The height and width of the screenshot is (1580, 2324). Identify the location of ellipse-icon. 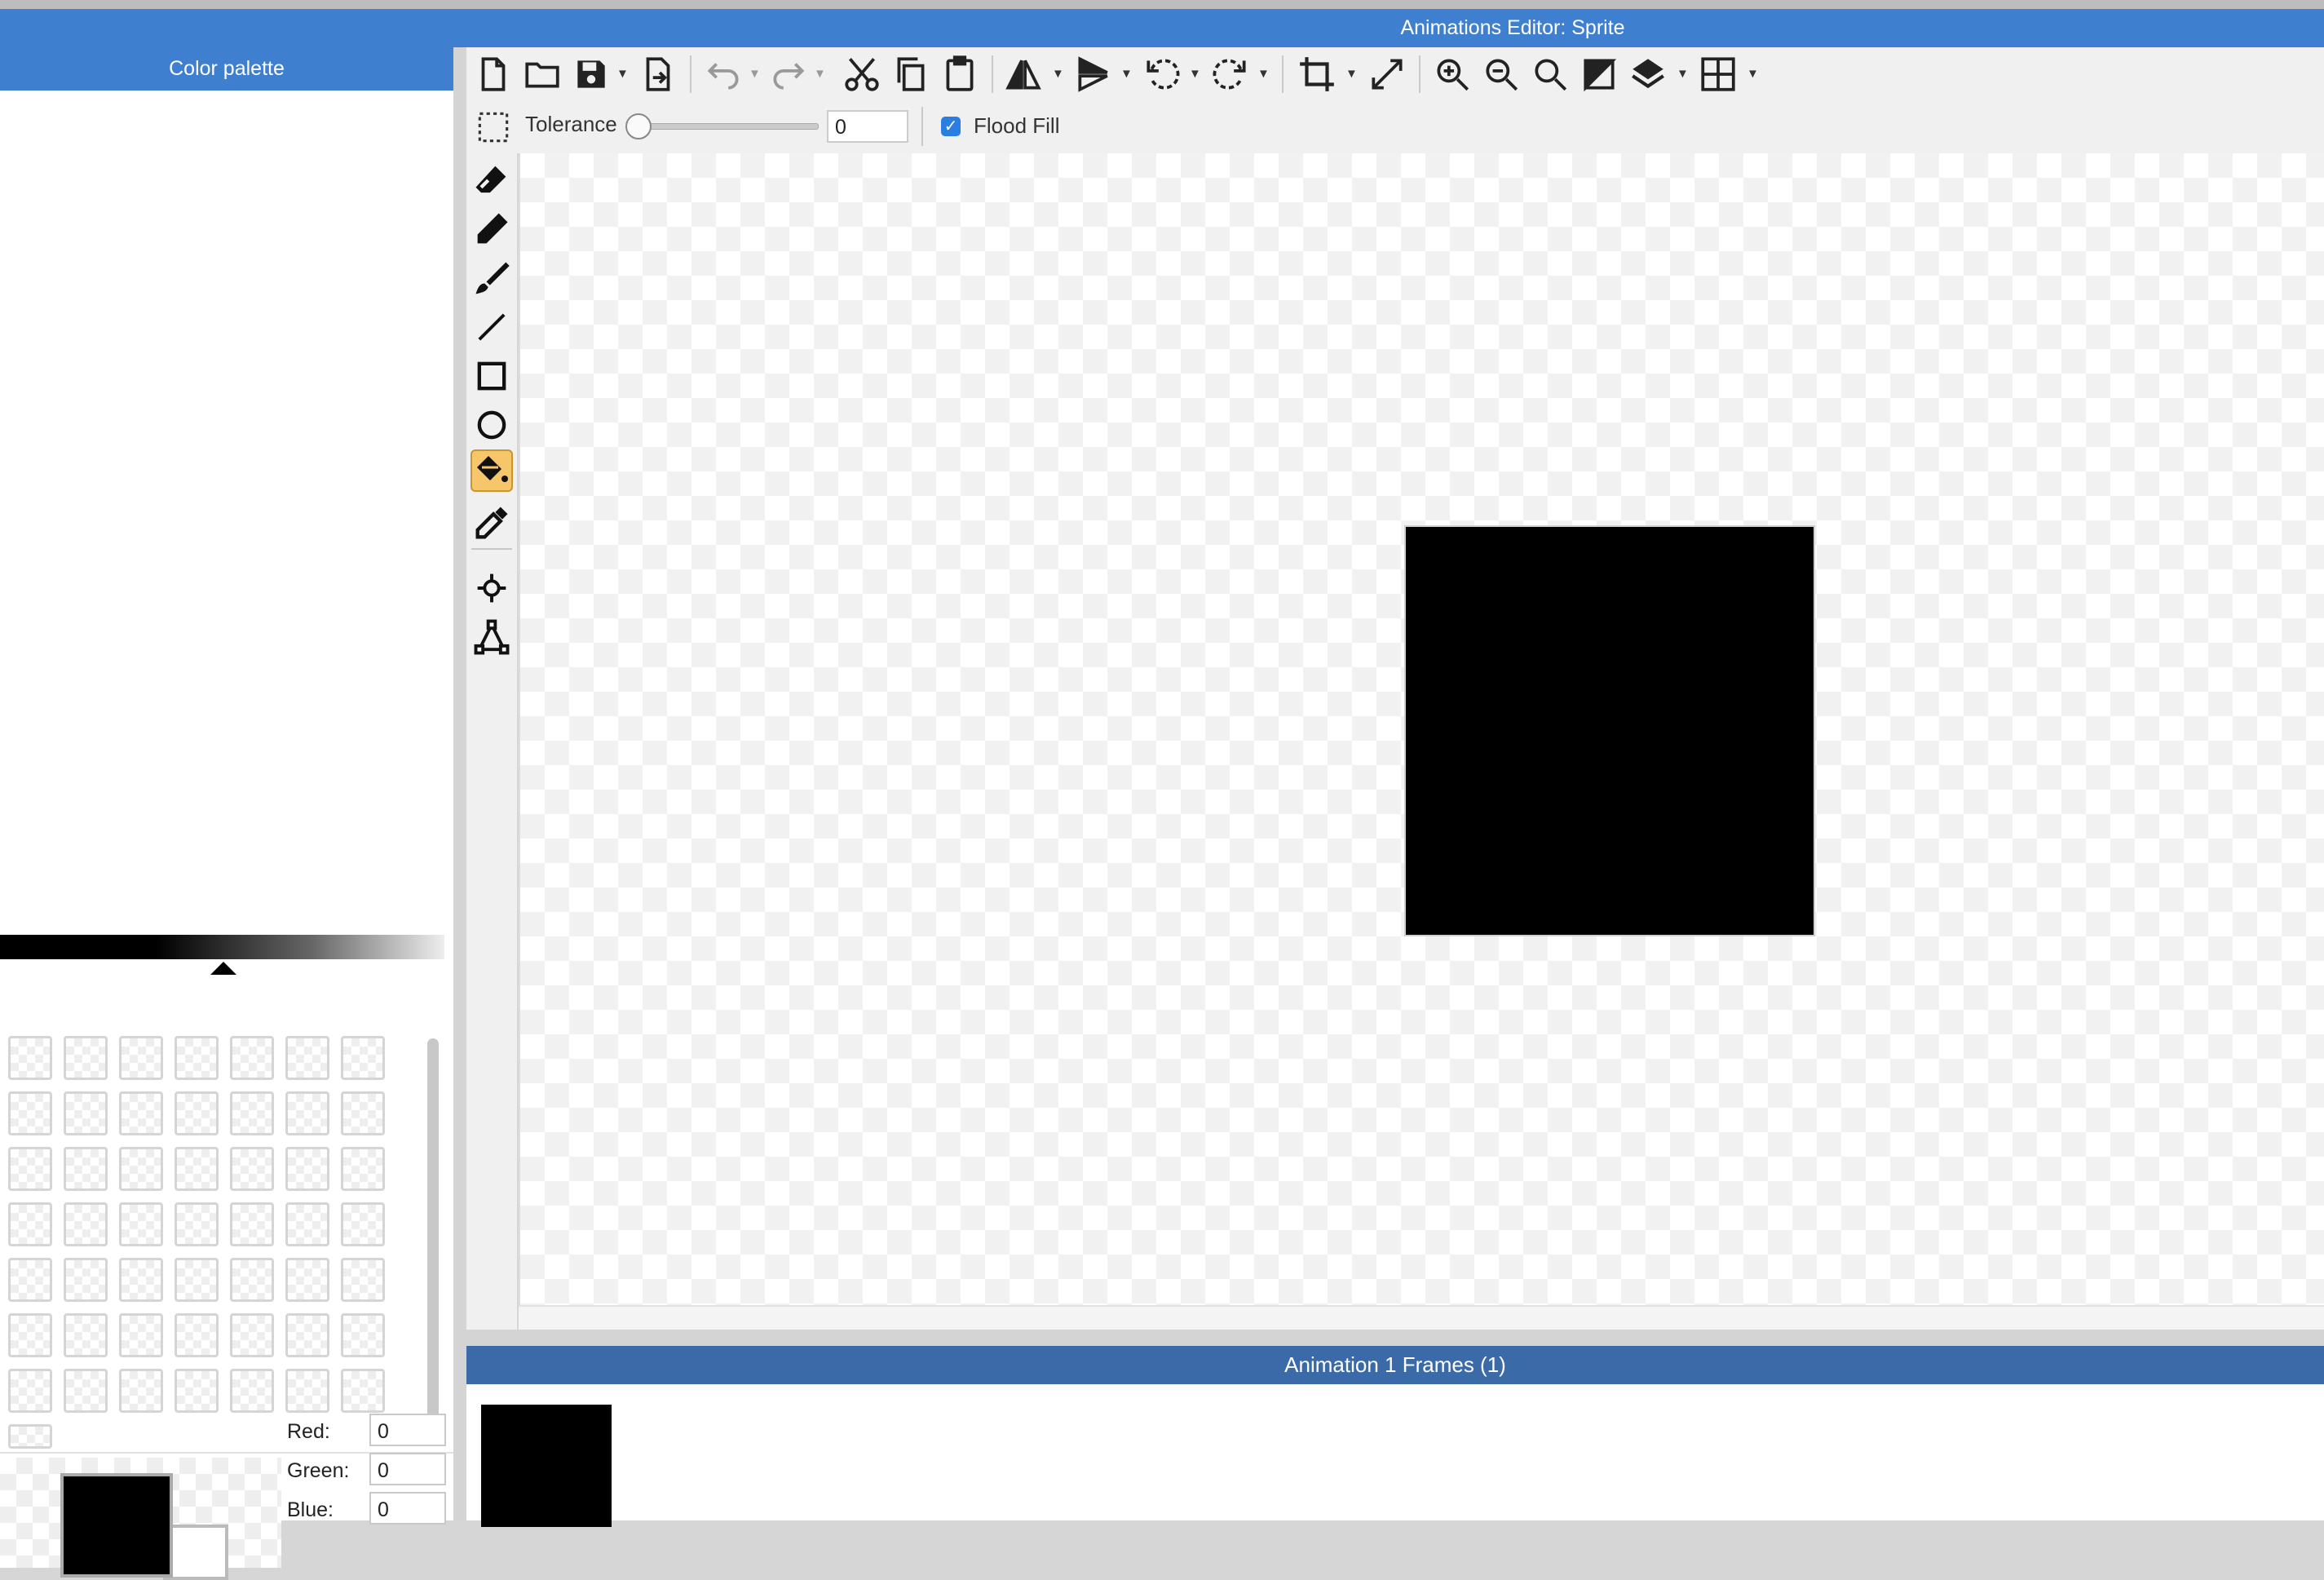
(492, 425).